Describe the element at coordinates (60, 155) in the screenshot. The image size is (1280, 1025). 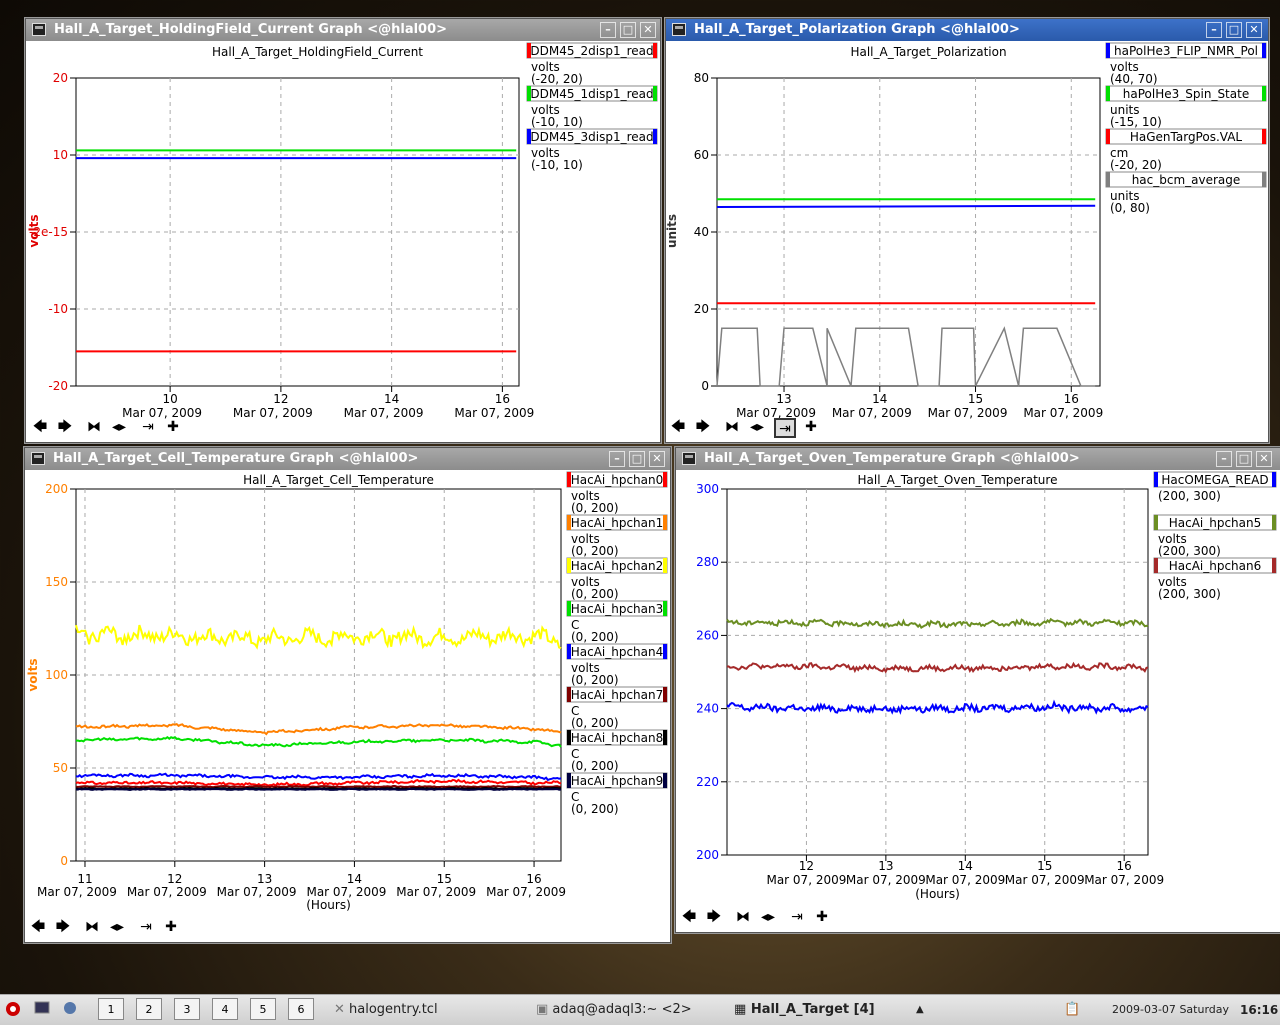
I see `y-tick-label: 10` at that location.